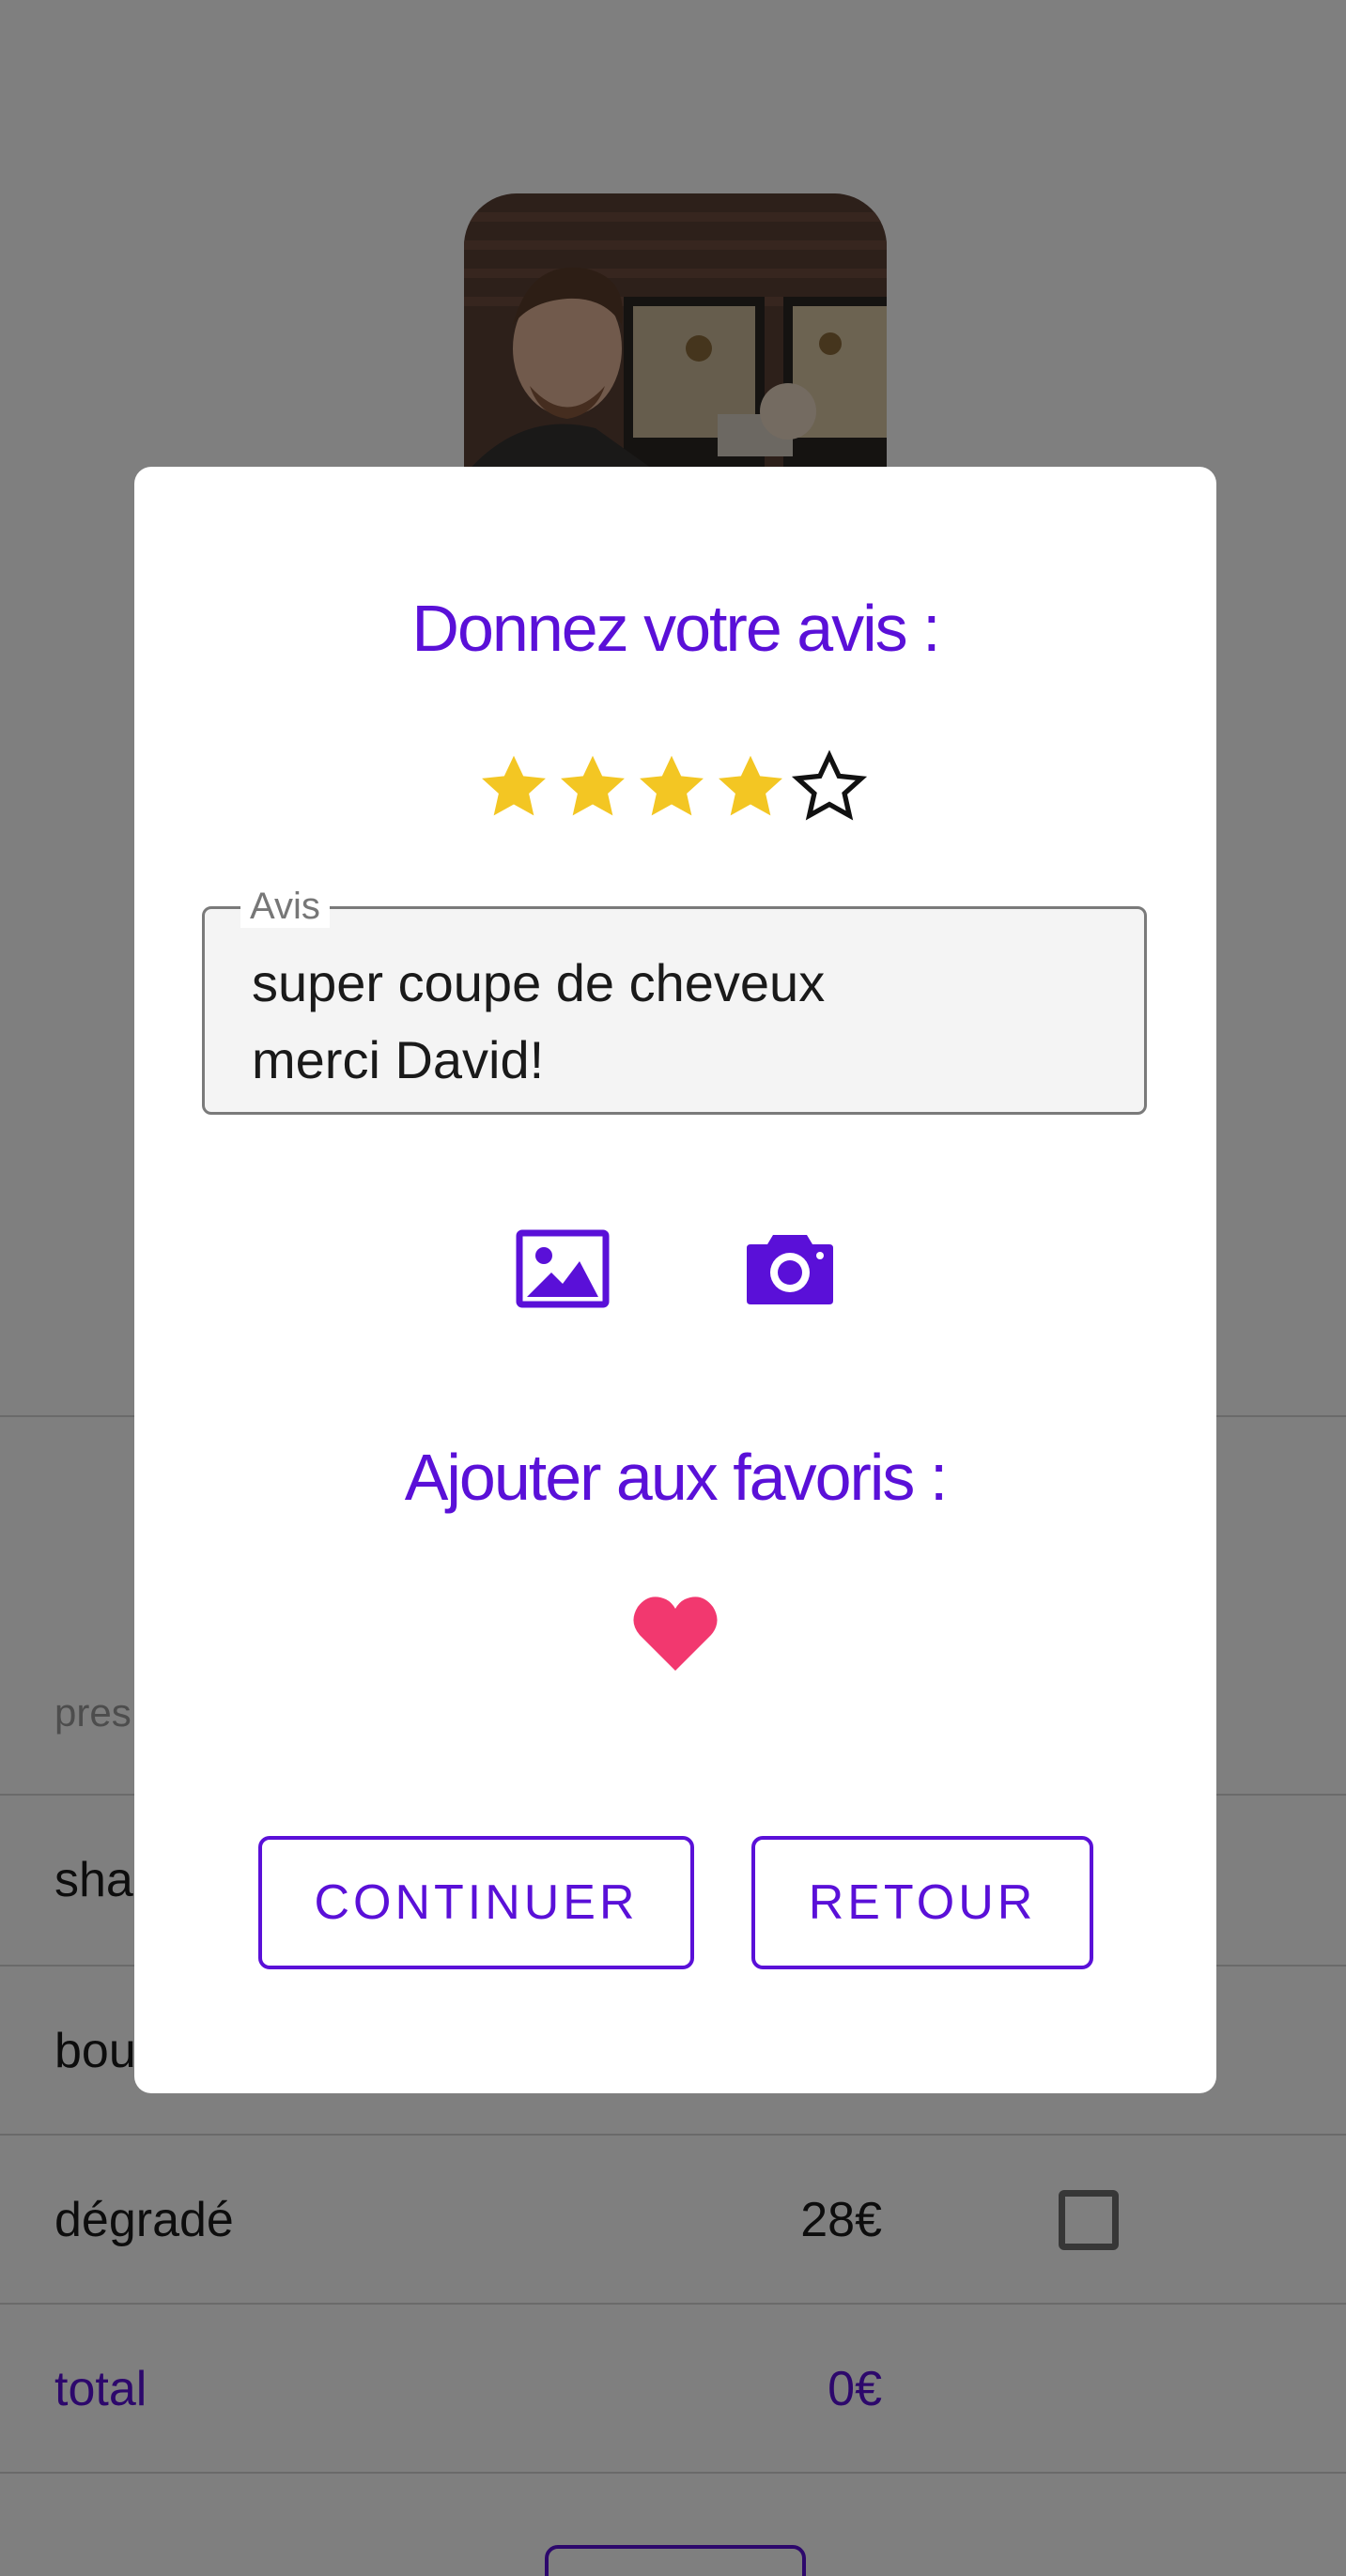 The width and height of the screenshot is (1346, 2576). I want to click on camera-icon, so click(790, 1269).